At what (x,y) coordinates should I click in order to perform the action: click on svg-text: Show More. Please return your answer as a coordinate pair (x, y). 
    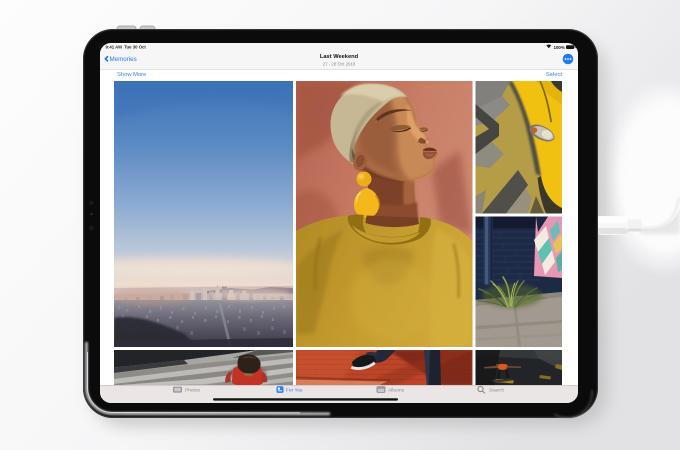
    Looking at the image, I should click on (131, 75).